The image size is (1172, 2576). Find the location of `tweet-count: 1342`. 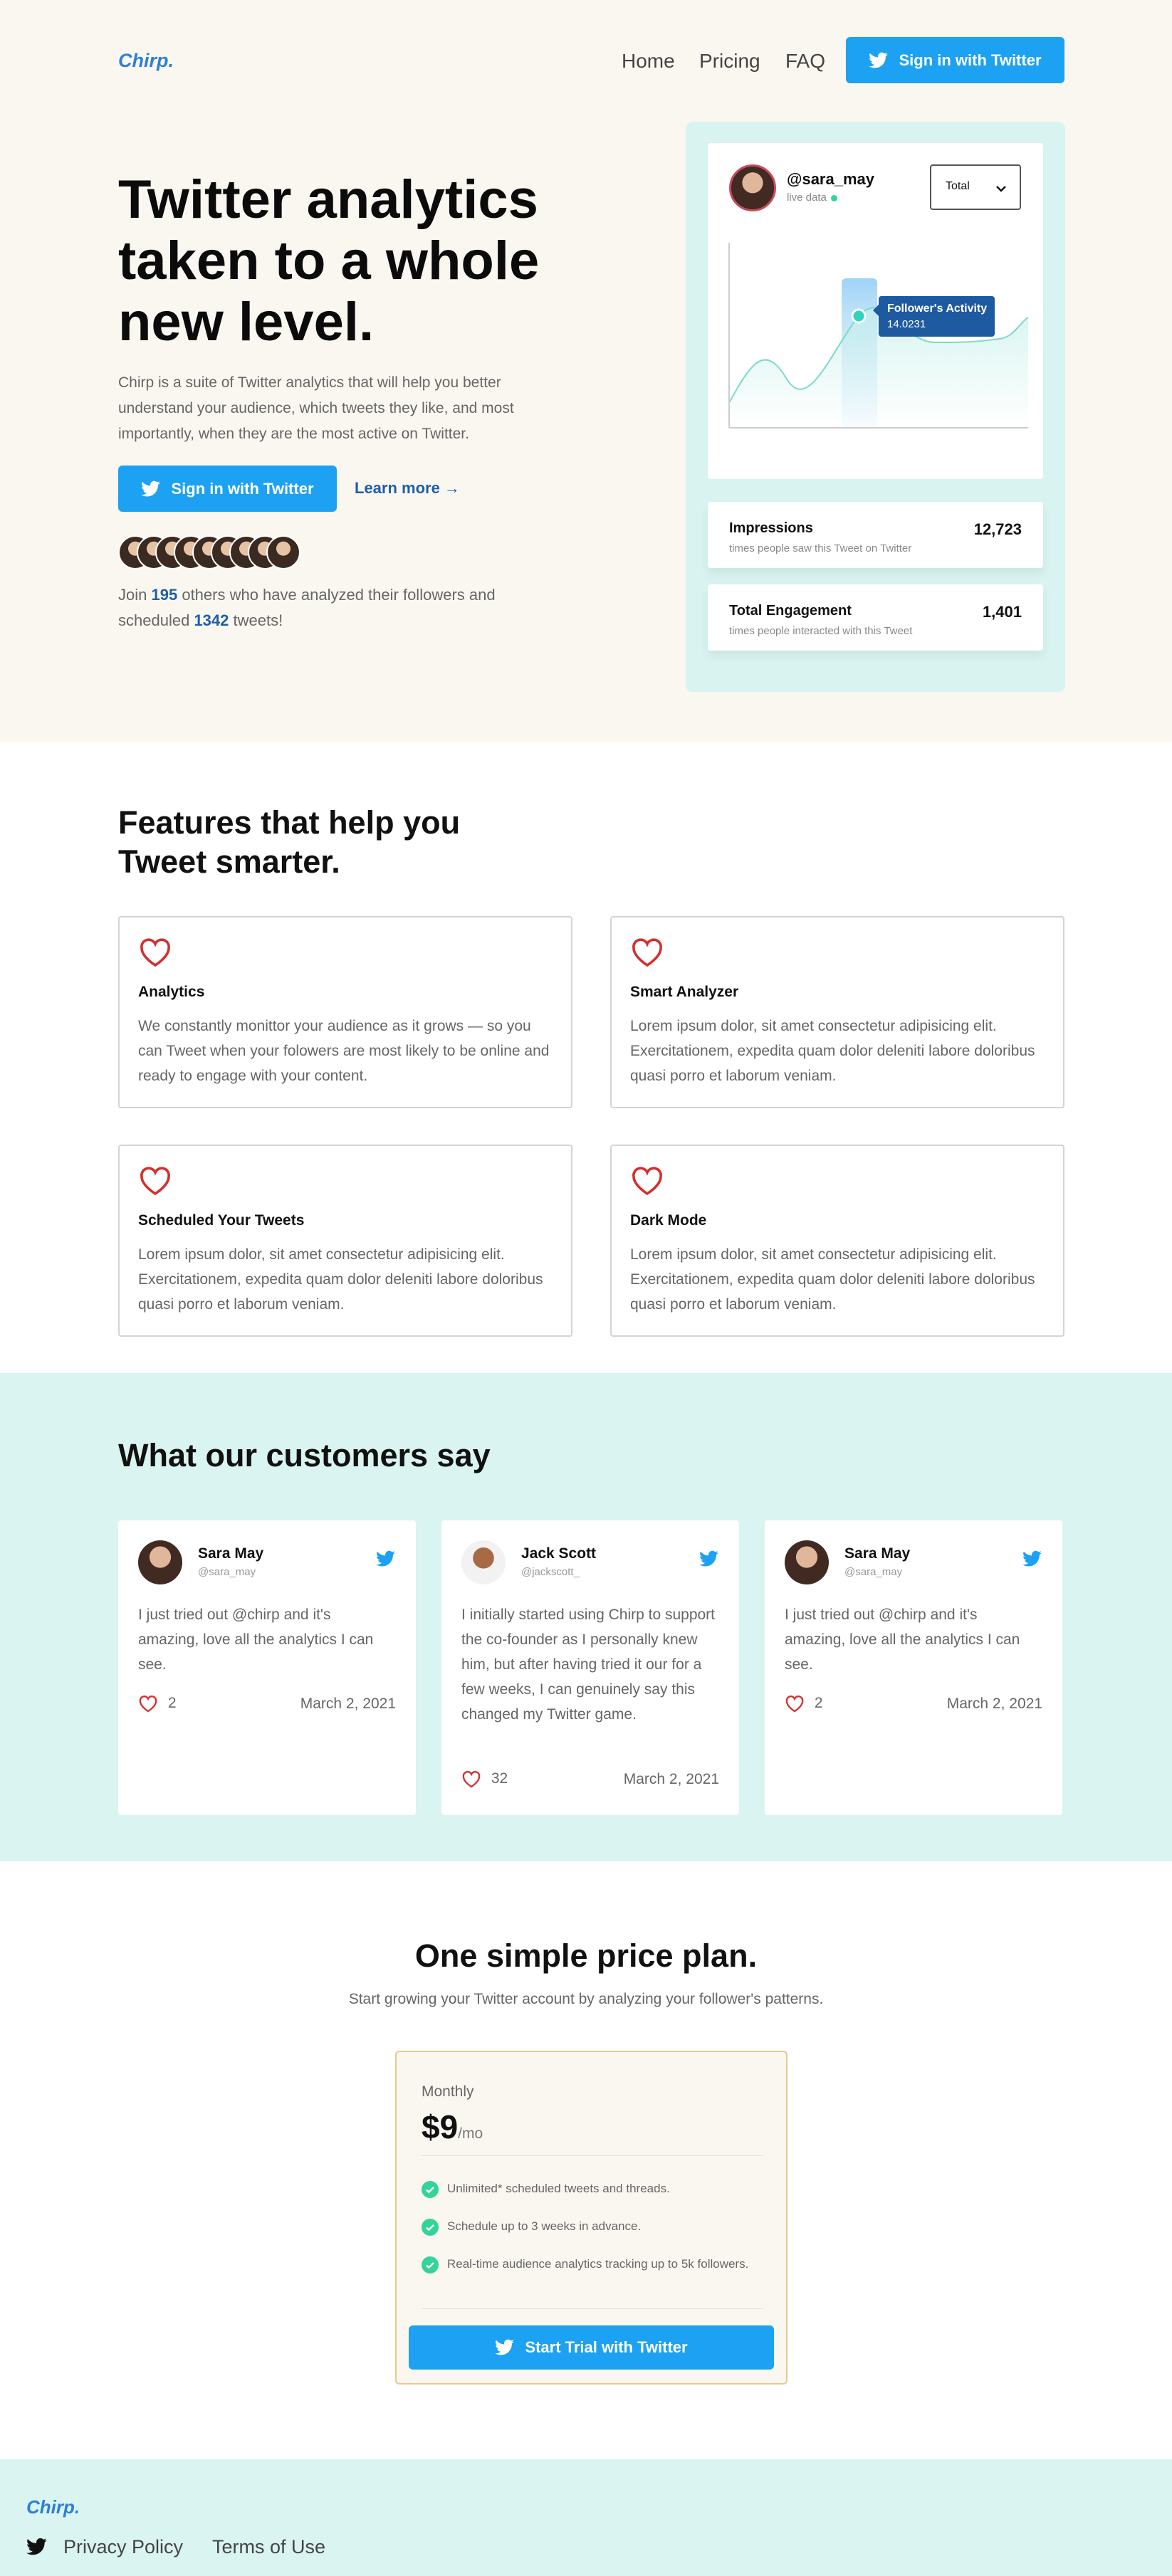

tweet-count: 1342 is located at coordinates (211, 620).